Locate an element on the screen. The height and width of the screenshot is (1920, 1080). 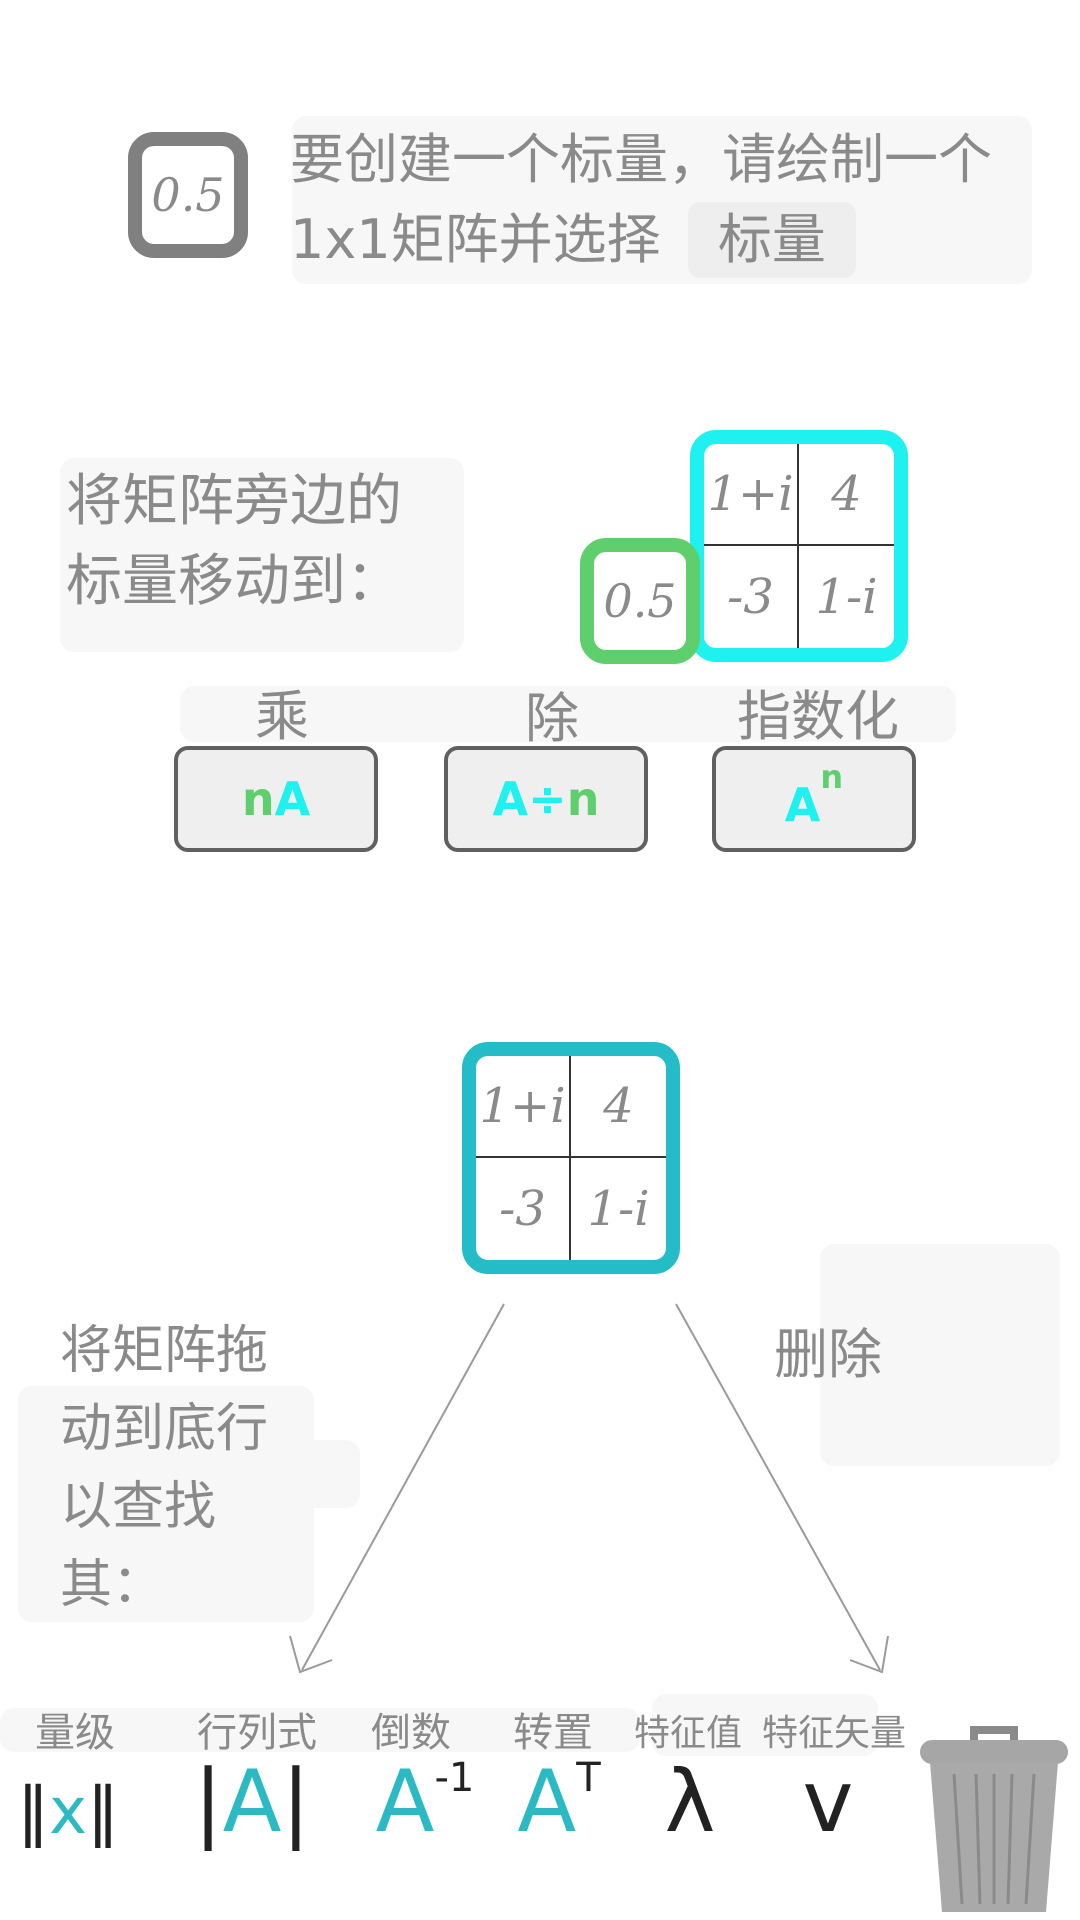
label-eigenvalue: 特征值 is located at coordinates (687, 1733).